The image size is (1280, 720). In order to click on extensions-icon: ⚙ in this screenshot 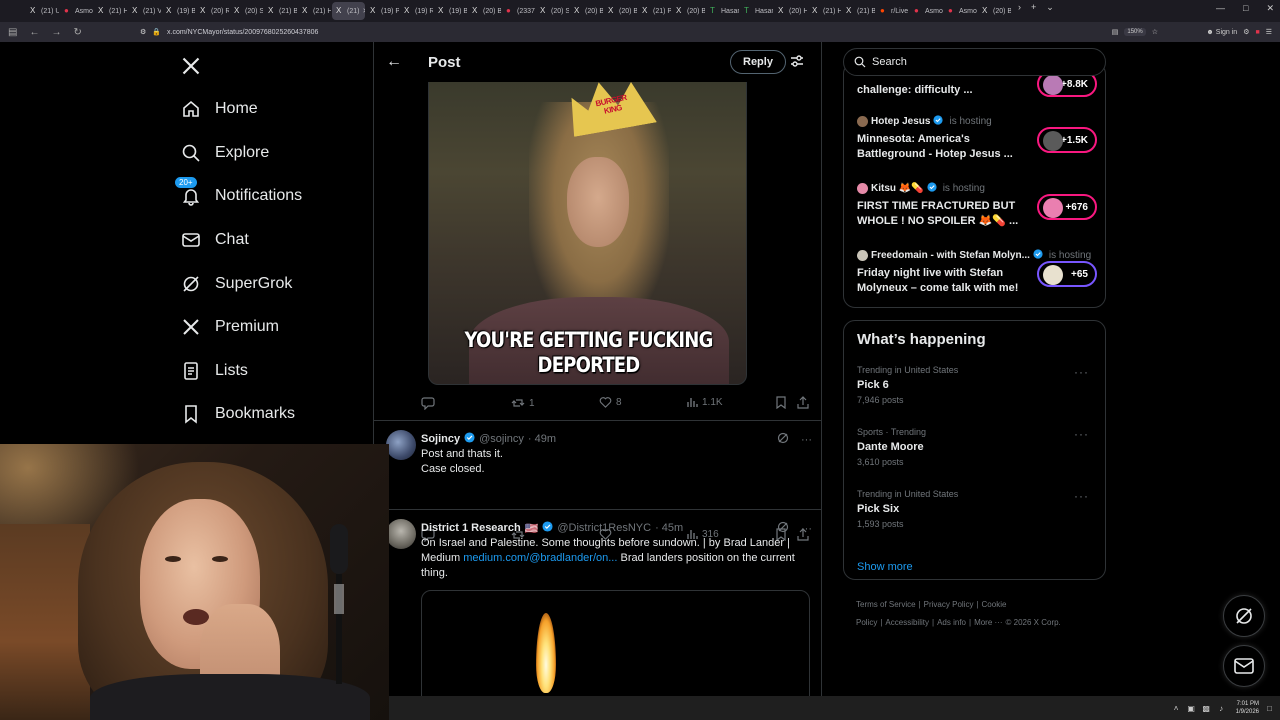, I will do `click(1246, 32)`.